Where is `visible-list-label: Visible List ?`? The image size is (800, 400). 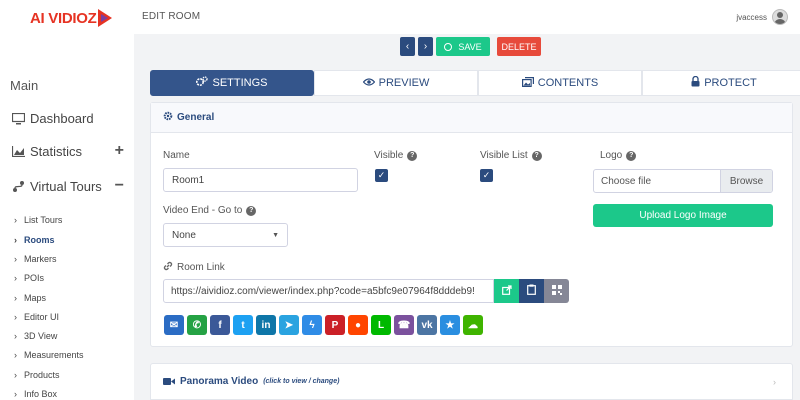 visible-list-label: Visible List ? is located at coordinates (511, 155).